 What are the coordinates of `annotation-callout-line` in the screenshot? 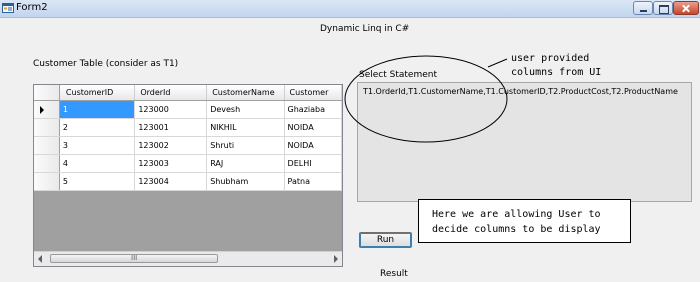 It's located at (497, 63).